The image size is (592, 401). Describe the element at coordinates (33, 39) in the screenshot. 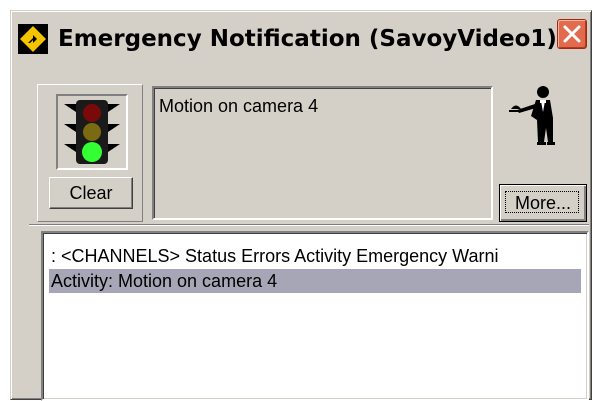

I see `app-diamond-icon` at that location.